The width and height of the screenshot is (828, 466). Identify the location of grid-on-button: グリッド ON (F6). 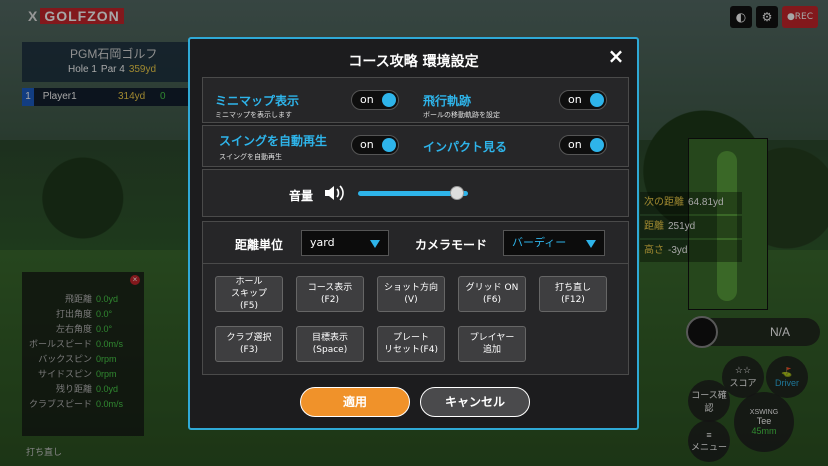
(492, 294).